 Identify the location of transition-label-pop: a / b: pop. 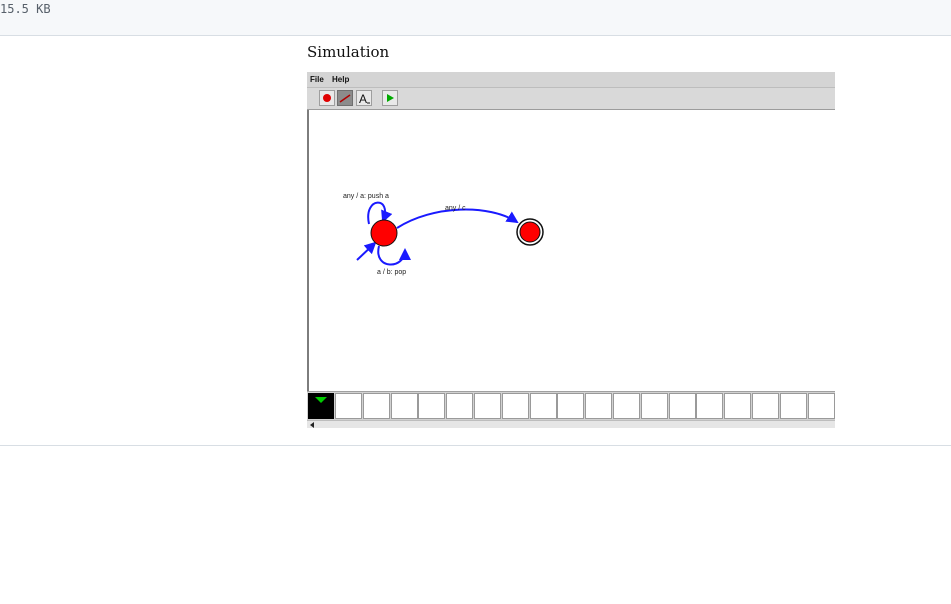
(391, 272).